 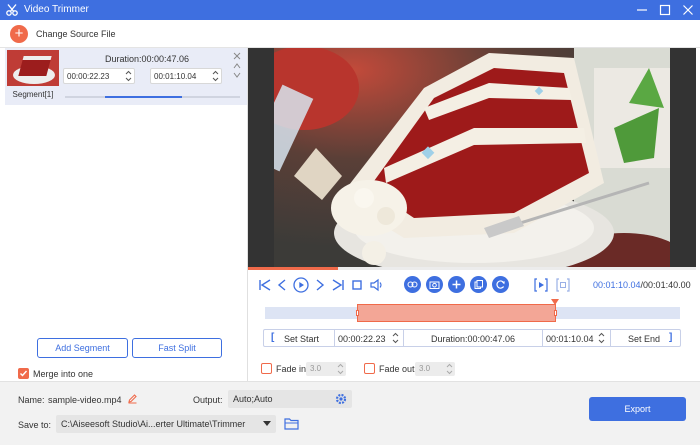 I want to click on play-icon, so click(x=301, y=285).